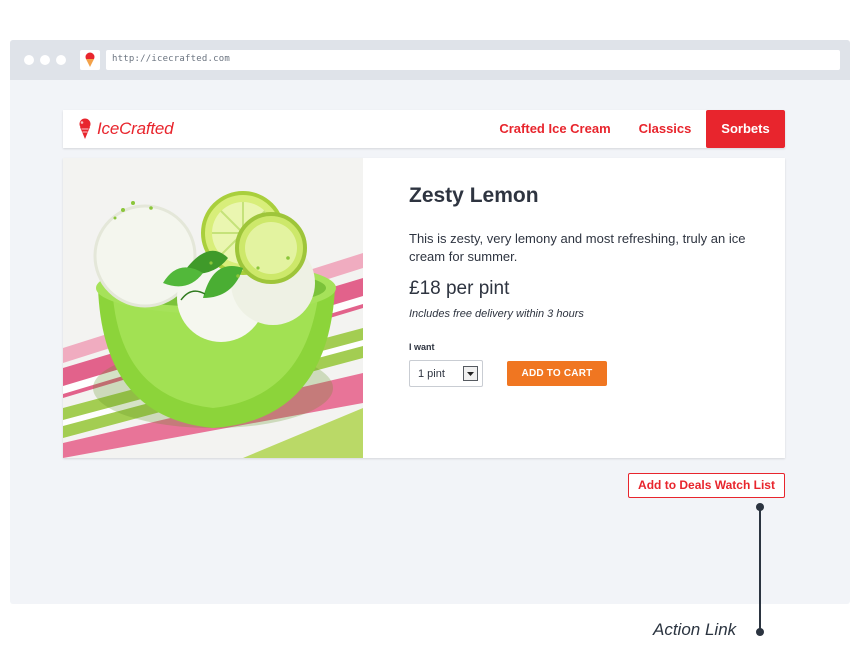 This screenshot has height=645, width=861. Describe the element at coordinates (555, 129) in the screenshot. I see `nav-link-crafted-ice-cream: Crafted Ice Cream` at that location.